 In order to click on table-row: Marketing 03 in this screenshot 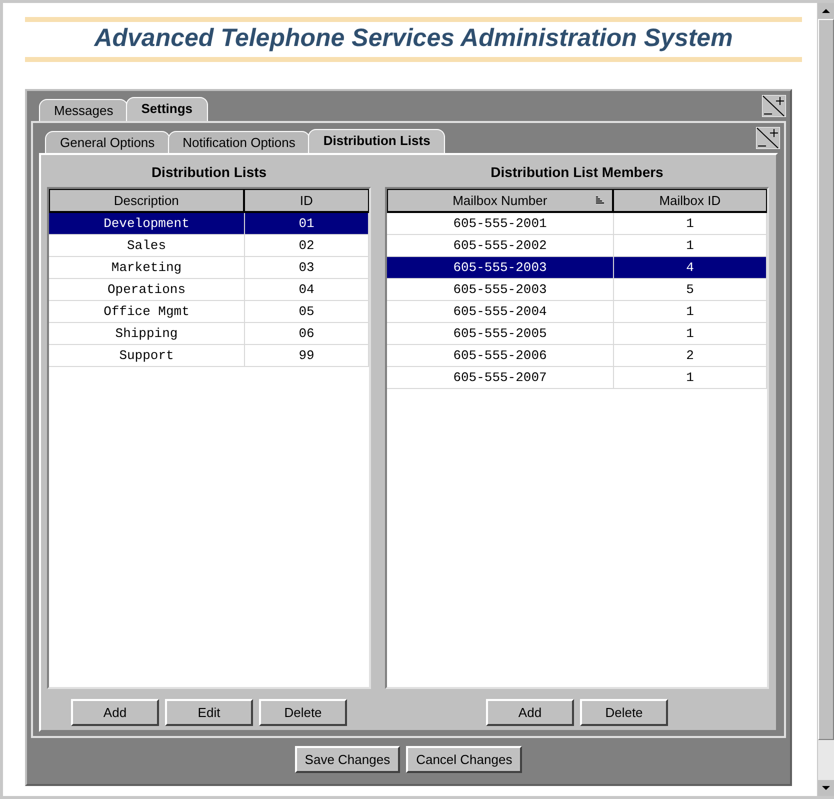, I will do `click(209, 268)`.